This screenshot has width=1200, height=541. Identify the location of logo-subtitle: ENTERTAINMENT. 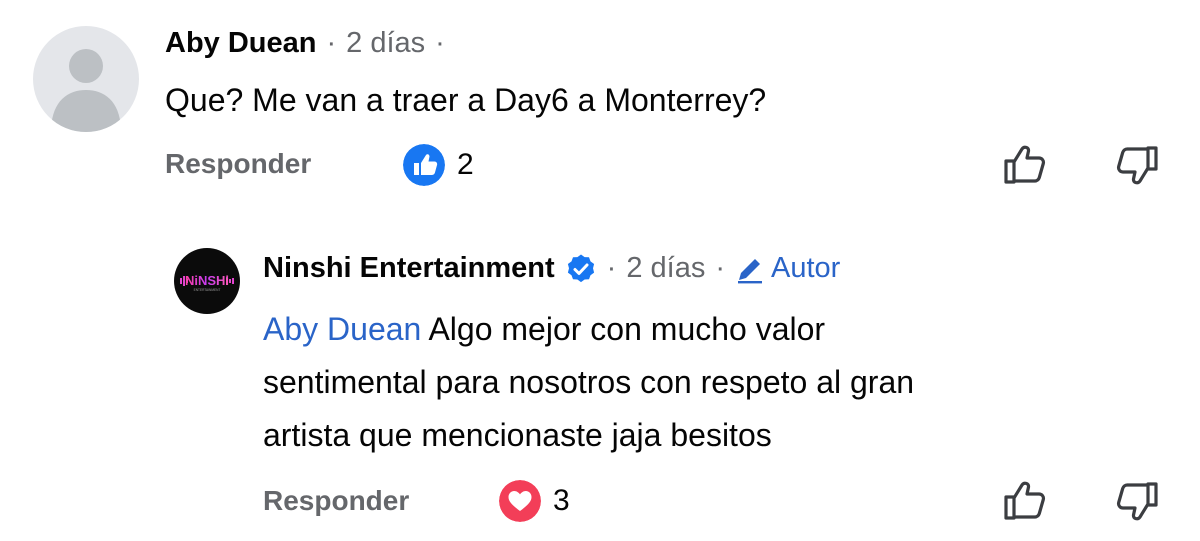
(207, 290).